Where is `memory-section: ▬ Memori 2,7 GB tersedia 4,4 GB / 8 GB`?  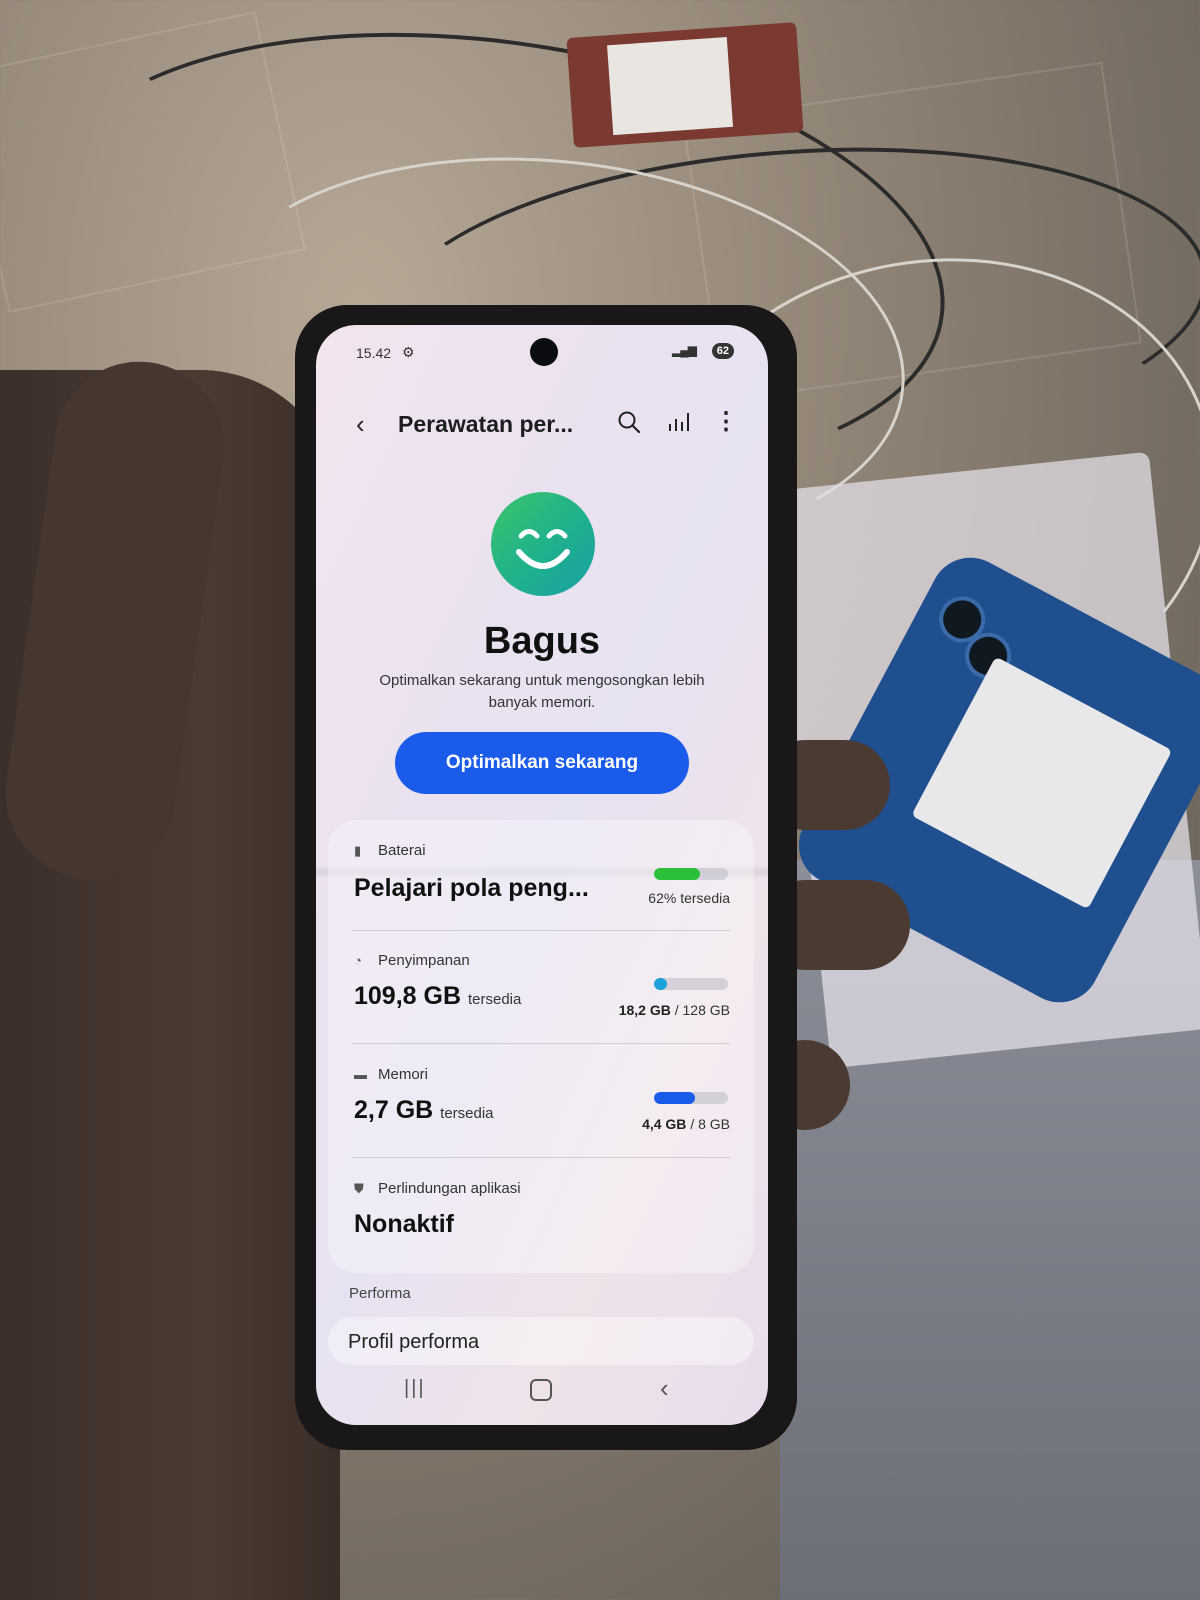 memory-section: ▬ Memori 2,7 GB tersedia 4,4 GB / 8 GB is located at coordinates (542, 1111).